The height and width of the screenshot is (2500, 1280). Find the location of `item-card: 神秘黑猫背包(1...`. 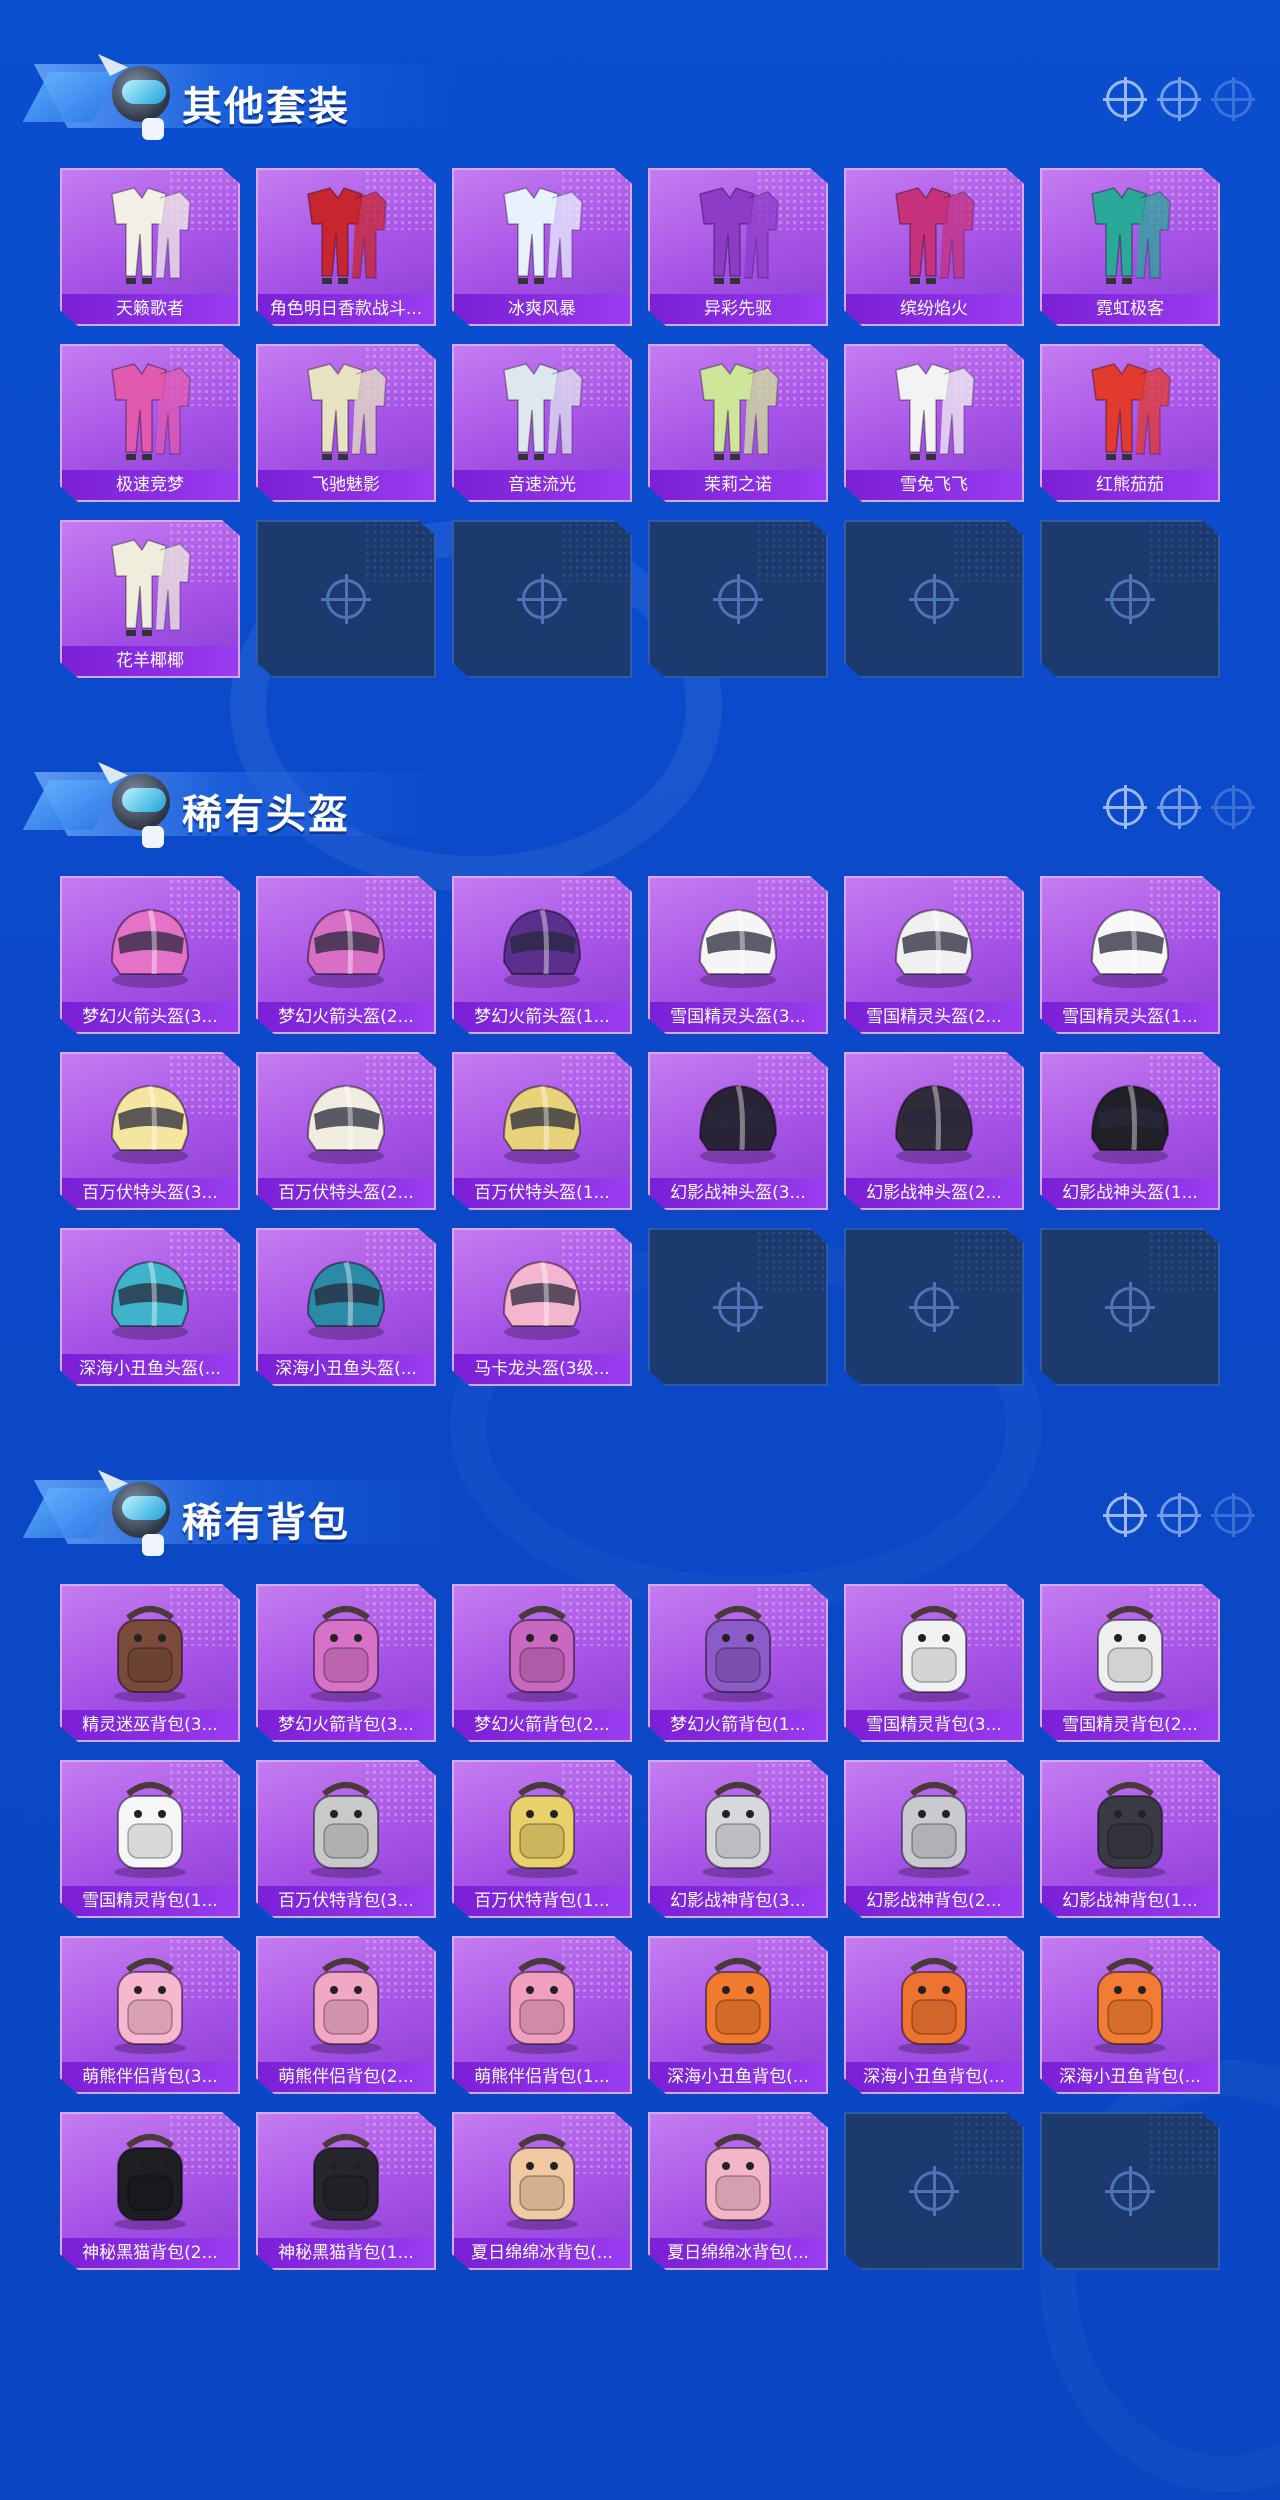

item-card: 神秘黑猫背包(1... is located at coordinates (346, 2191).